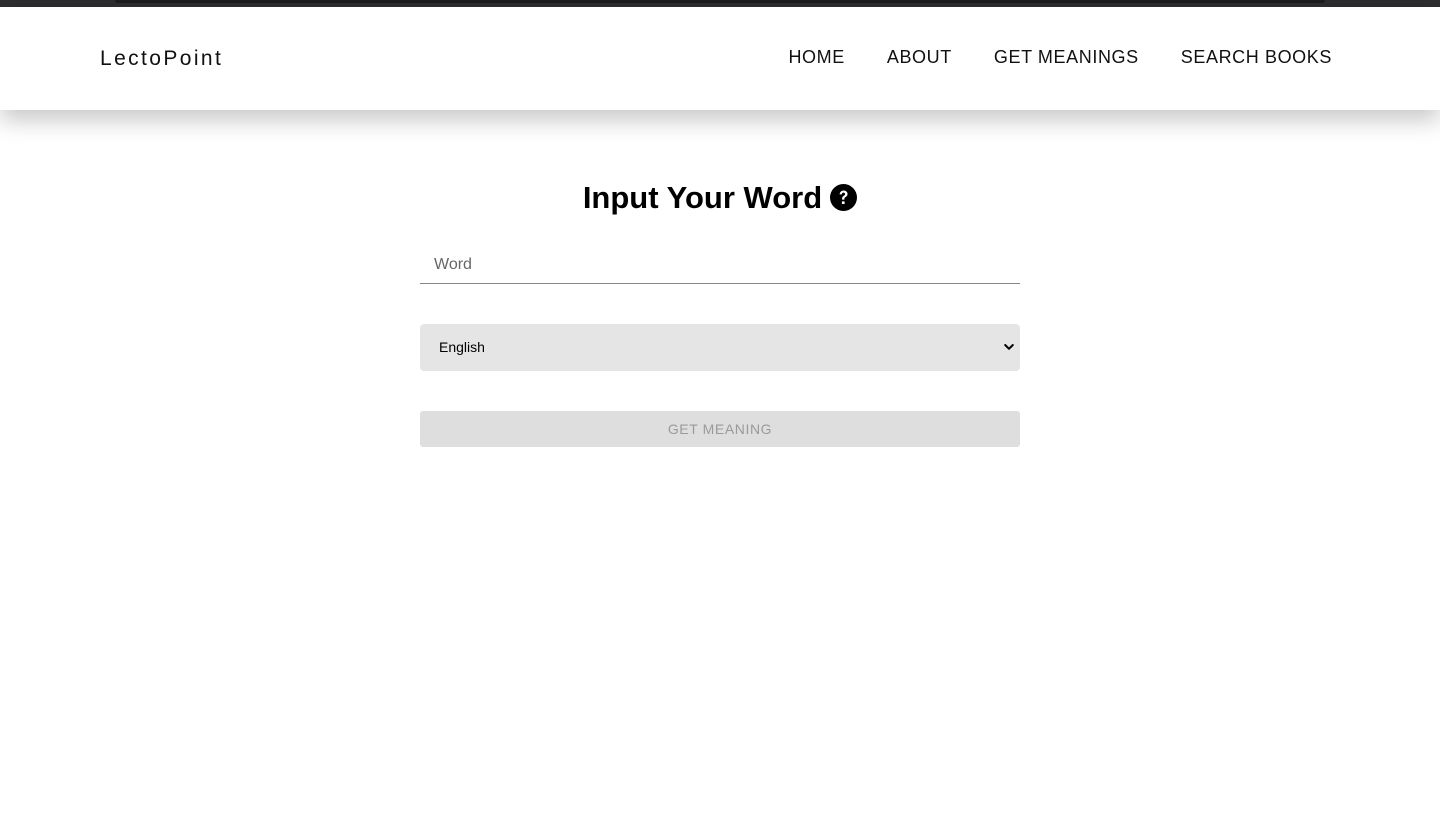 This screenshot has width=1440, height=831. What do you see at coordinates (919, 57) in the screenshot?
I see `nav-link-about: ABOUT` at bounding box center [919, 57].